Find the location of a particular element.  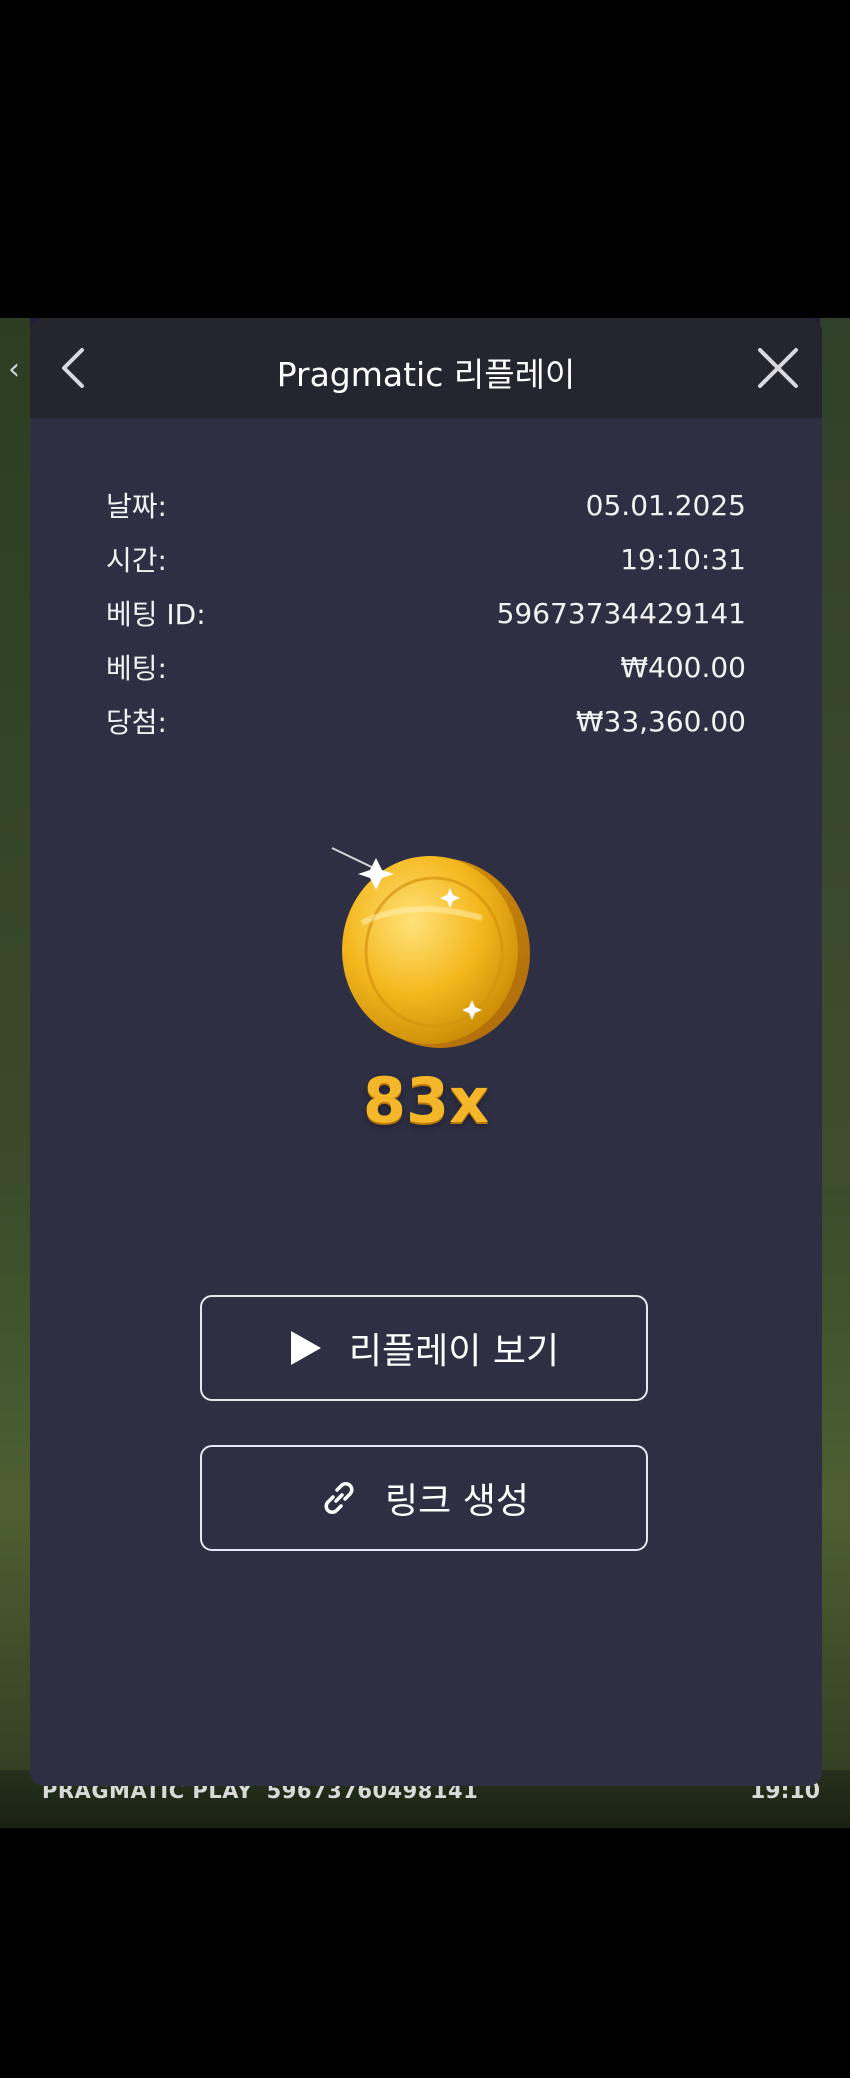

gold-coin-icon is located at coordinates (430, 947).